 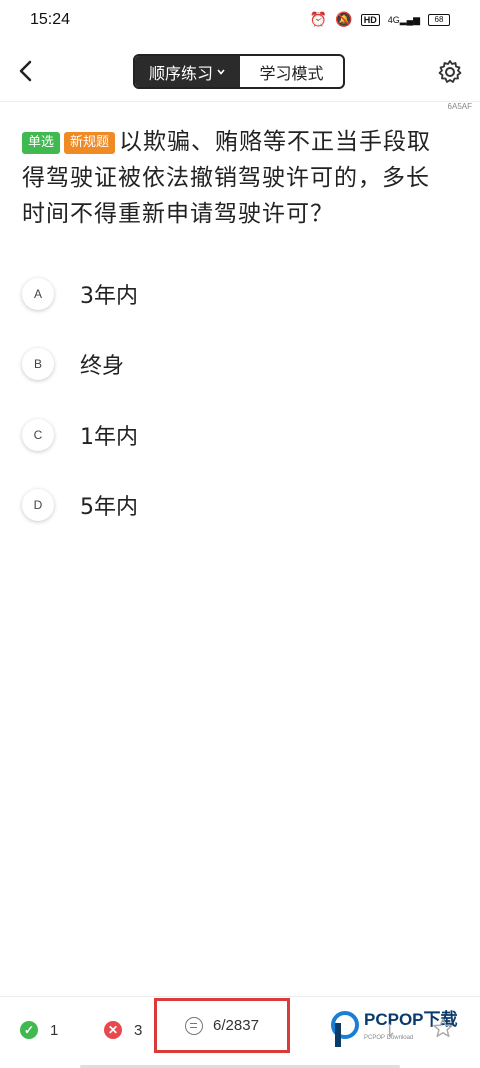 I want to click on signal-icon: 4G▂▄▆, so click(x=403, y=19).